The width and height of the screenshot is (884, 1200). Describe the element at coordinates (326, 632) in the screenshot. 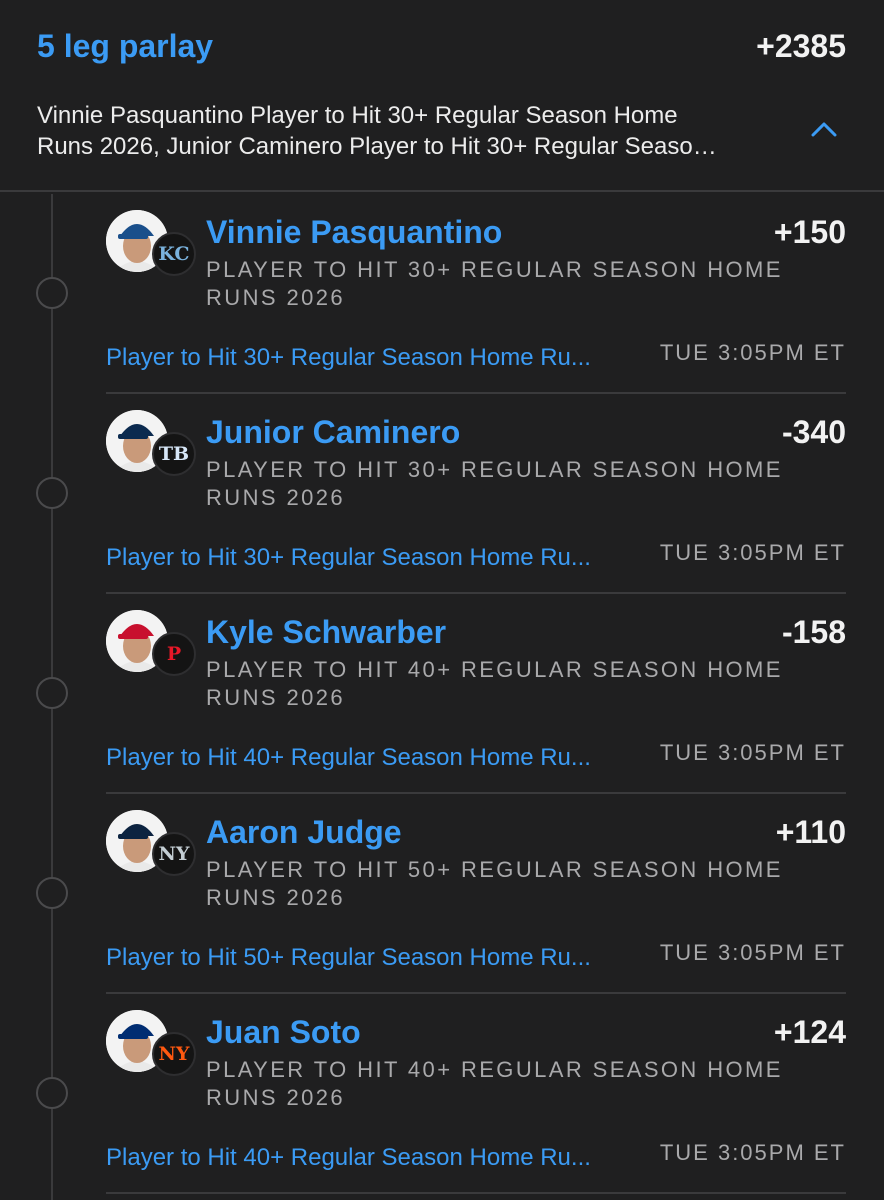

I see `player-name-link: Kyle Schwarber` at that location.